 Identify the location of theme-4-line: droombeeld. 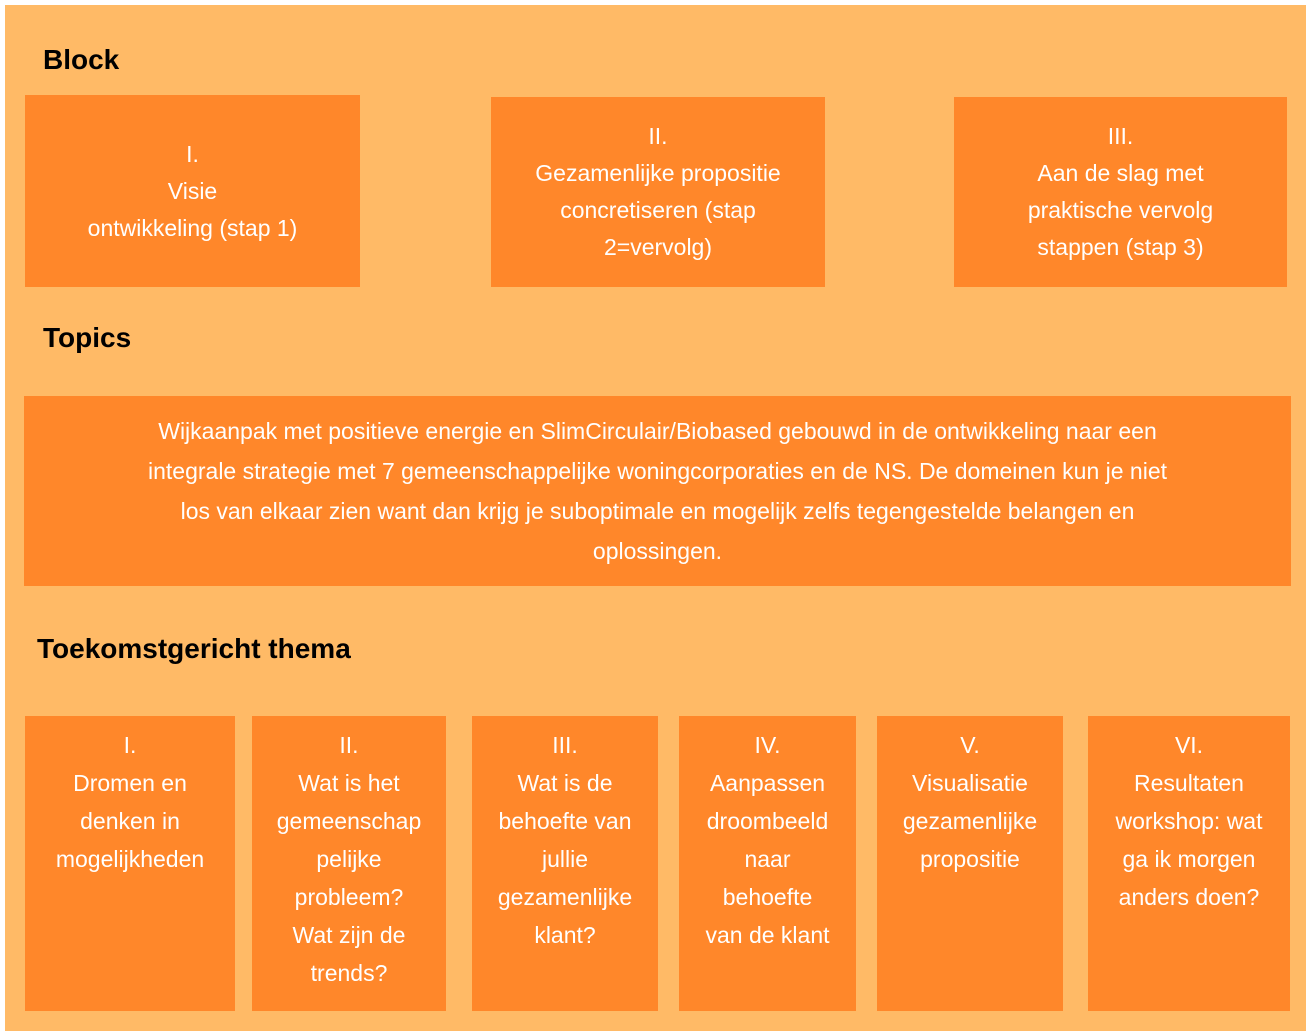
(767, 821).